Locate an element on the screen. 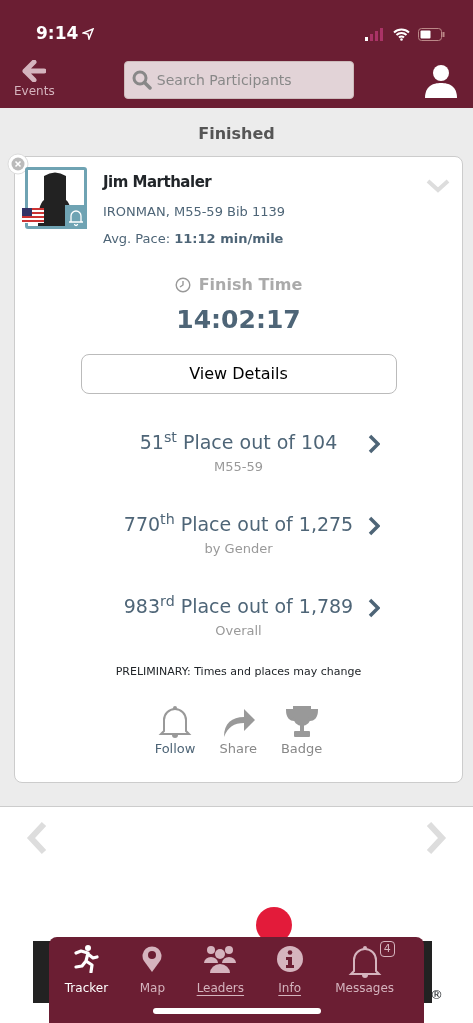  disclaimer-text: PRELIMINARY: Times and places may change is located at coordinates (238, 672).